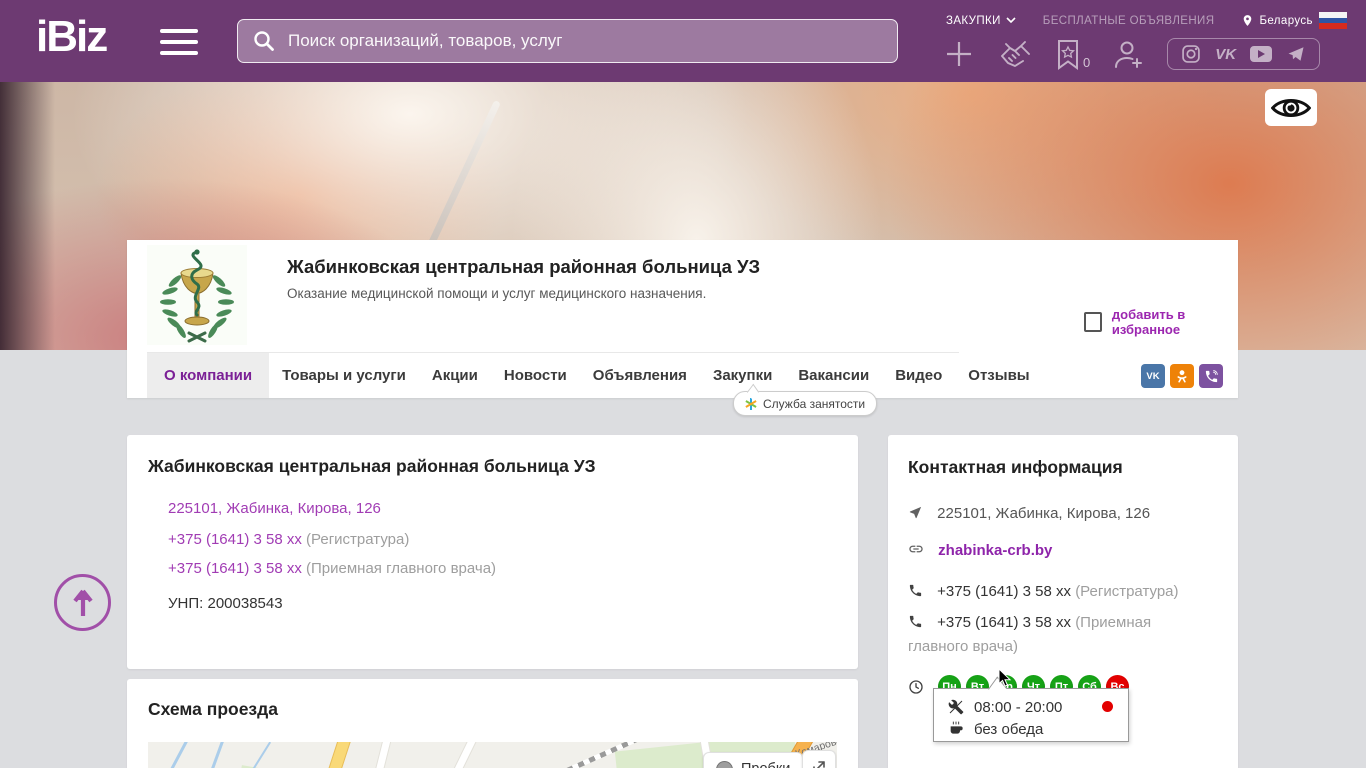 This screenshot has width=1366, height=768. I want to click on instagram-icon, so click(1191, 54).